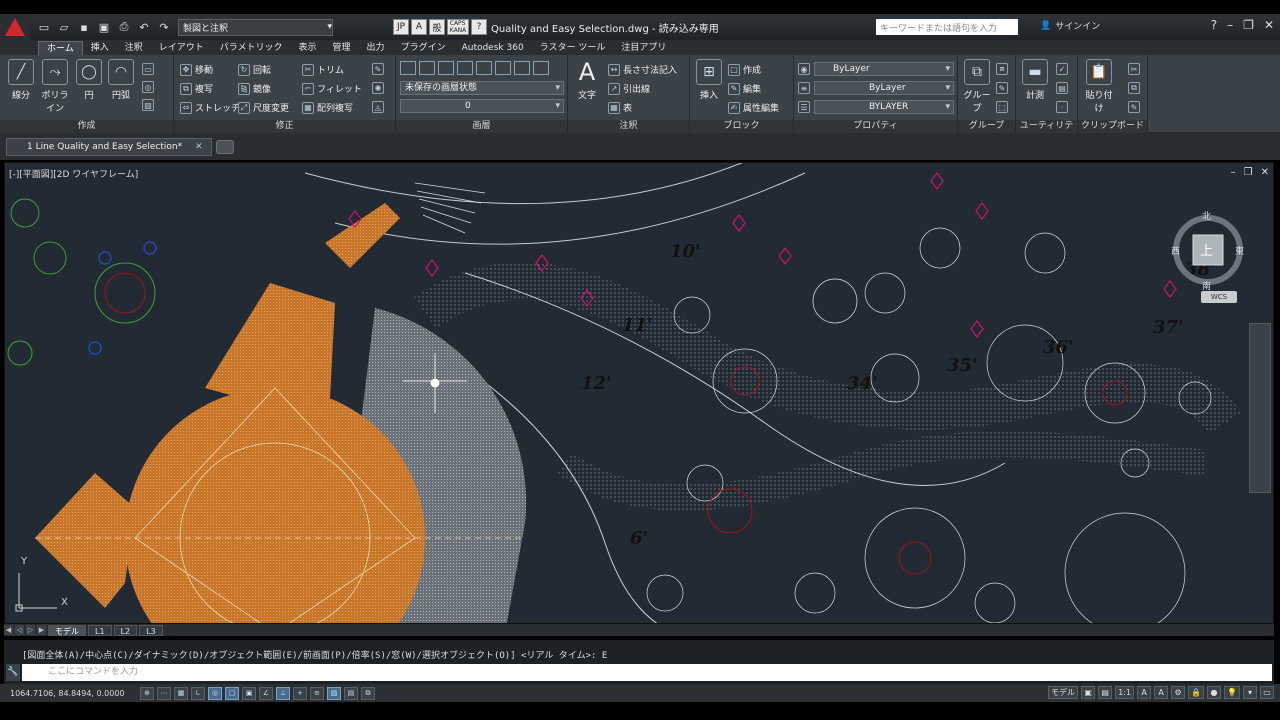 Image resolution: width=1280 pixels, height=720 pixels. I want to click on workspace-switch-icon: ⚙, so click(1178, 692).